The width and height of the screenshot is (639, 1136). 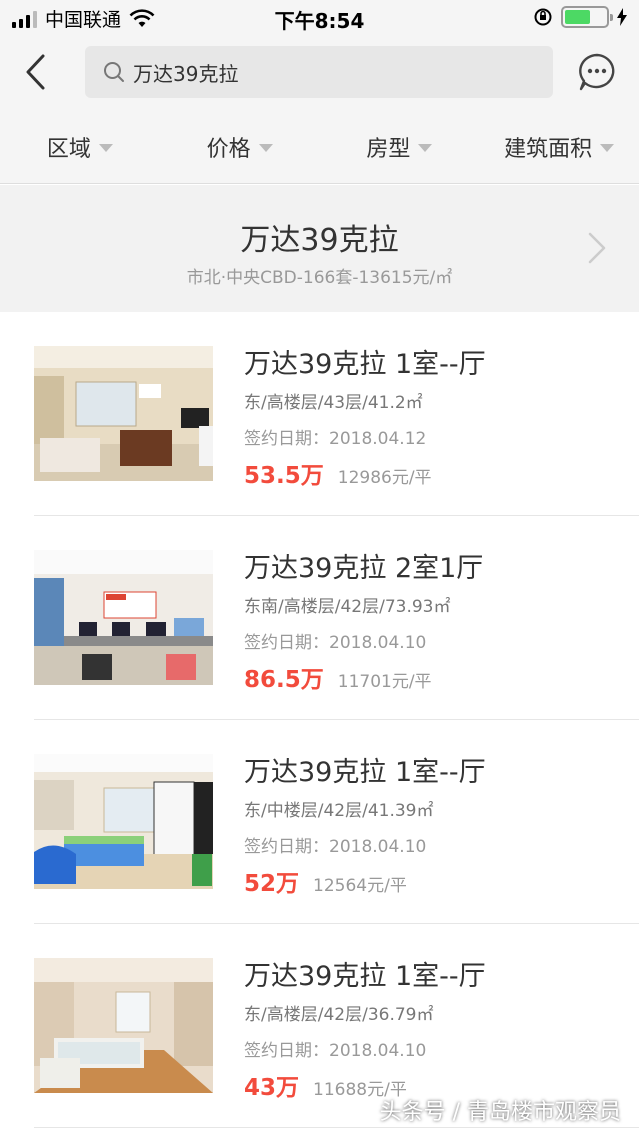 What do you see at coordinates (622, 17) in the screenshot?
I see `charging-icon` at bounding box center [622, 17].